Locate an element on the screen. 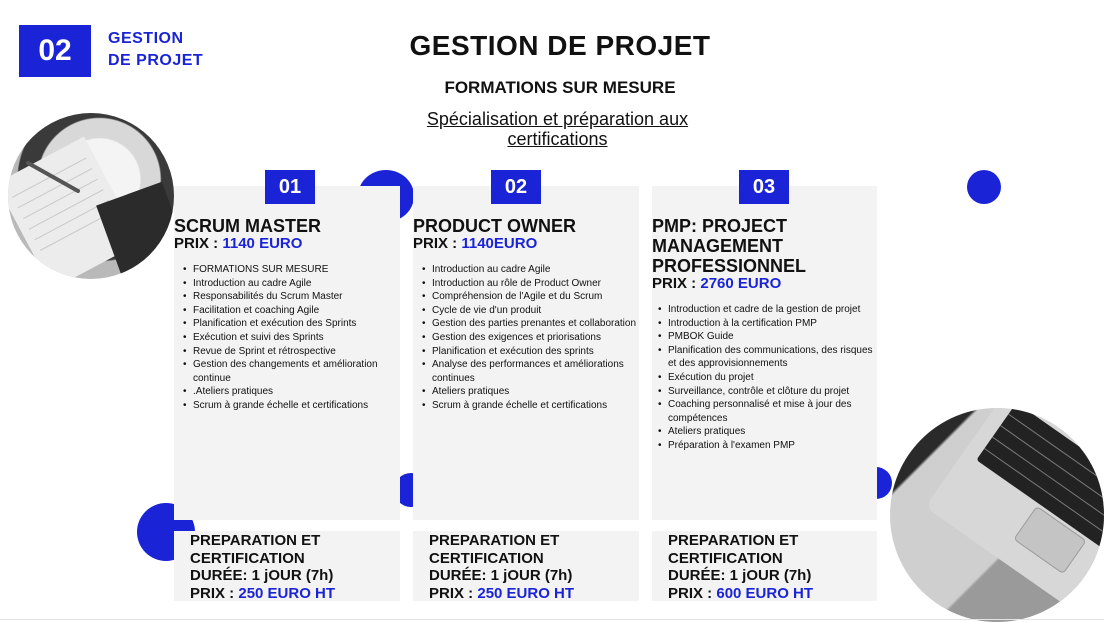 The image size is (1104, 622). page-title: GESTION DE PROJET is located at coordinates (560, 45).